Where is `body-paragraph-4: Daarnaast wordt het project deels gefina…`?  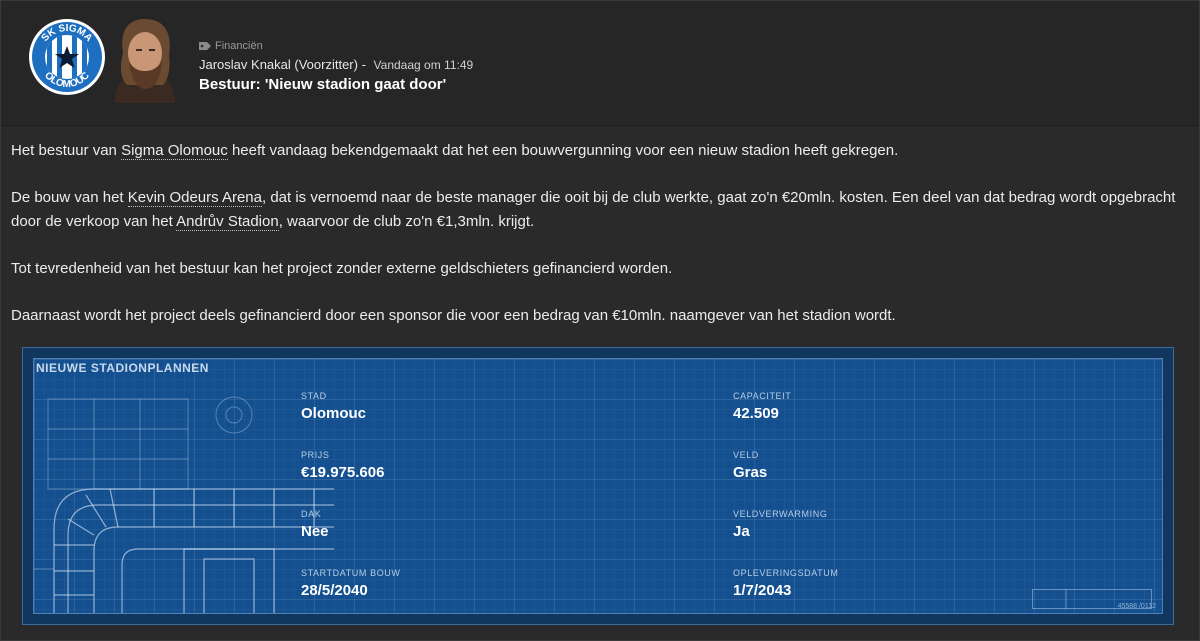 body-paragraph-4: Daarnaast wordt het project deels gefina… is located at coordinates (453, 315).